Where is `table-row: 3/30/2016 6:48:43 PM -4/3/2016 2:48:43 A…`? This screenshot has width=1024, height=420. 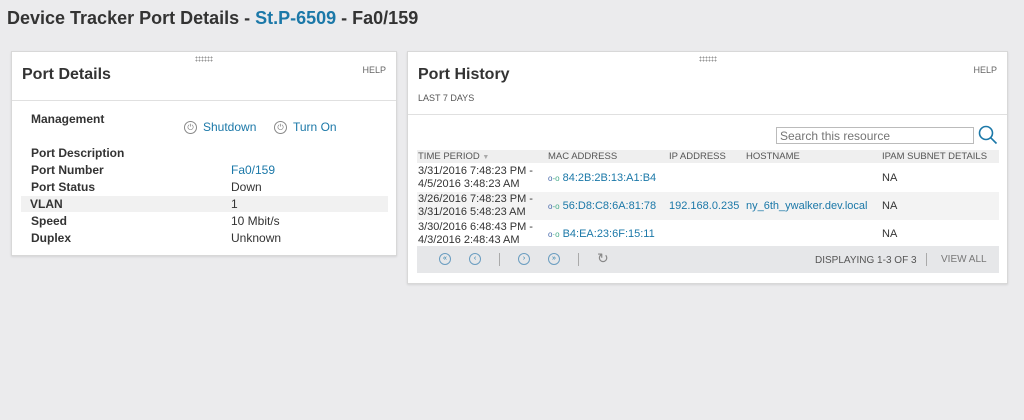
table-row: 3/30/2016 6:48:43 PM -4/3/2016 2:48:43 A… is located at coordinates (708, 234).